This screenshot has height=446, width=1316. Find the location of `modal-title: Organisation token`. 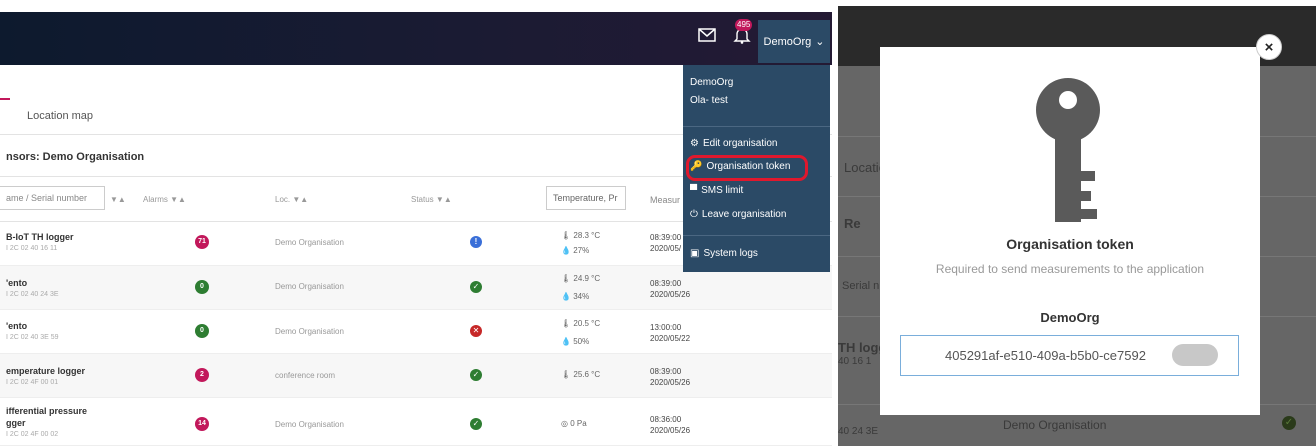

modal-title: Organisation token is located at coordinates (1070, 244).